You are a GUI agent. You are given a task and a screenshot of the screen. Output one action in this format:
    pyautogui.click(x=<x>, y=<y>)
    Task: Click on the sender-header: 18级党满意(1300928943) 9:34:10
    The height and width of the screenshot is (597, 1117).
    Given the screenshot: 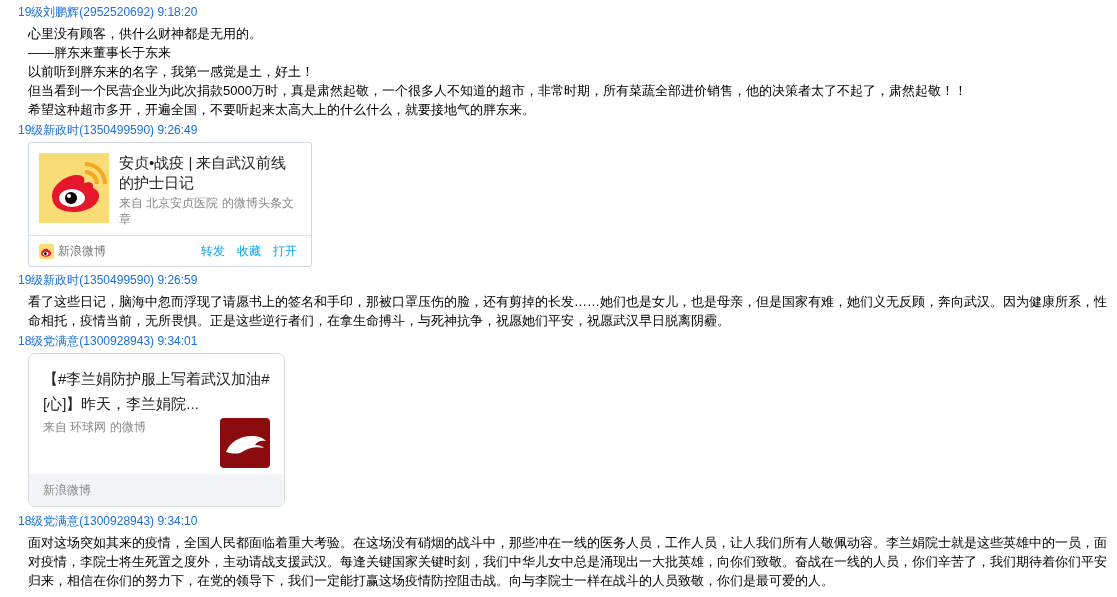 What is the action you would take?
    pyautogui.click(x=108, y=521)
    